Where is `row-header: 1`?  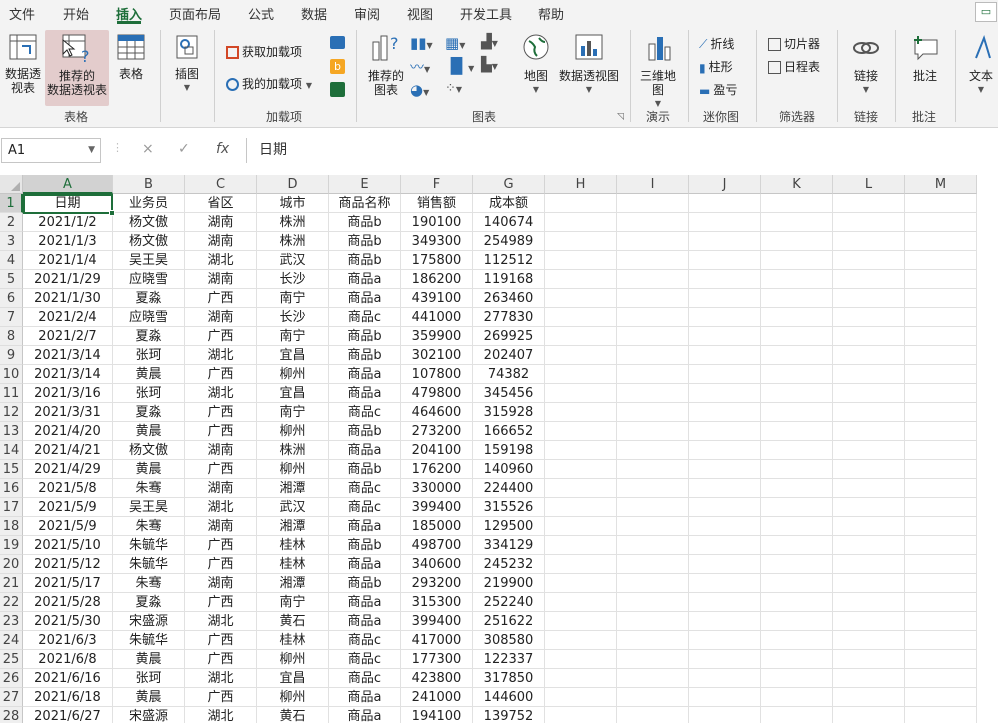 row-header: 1 is located at coordinates (11, 203).